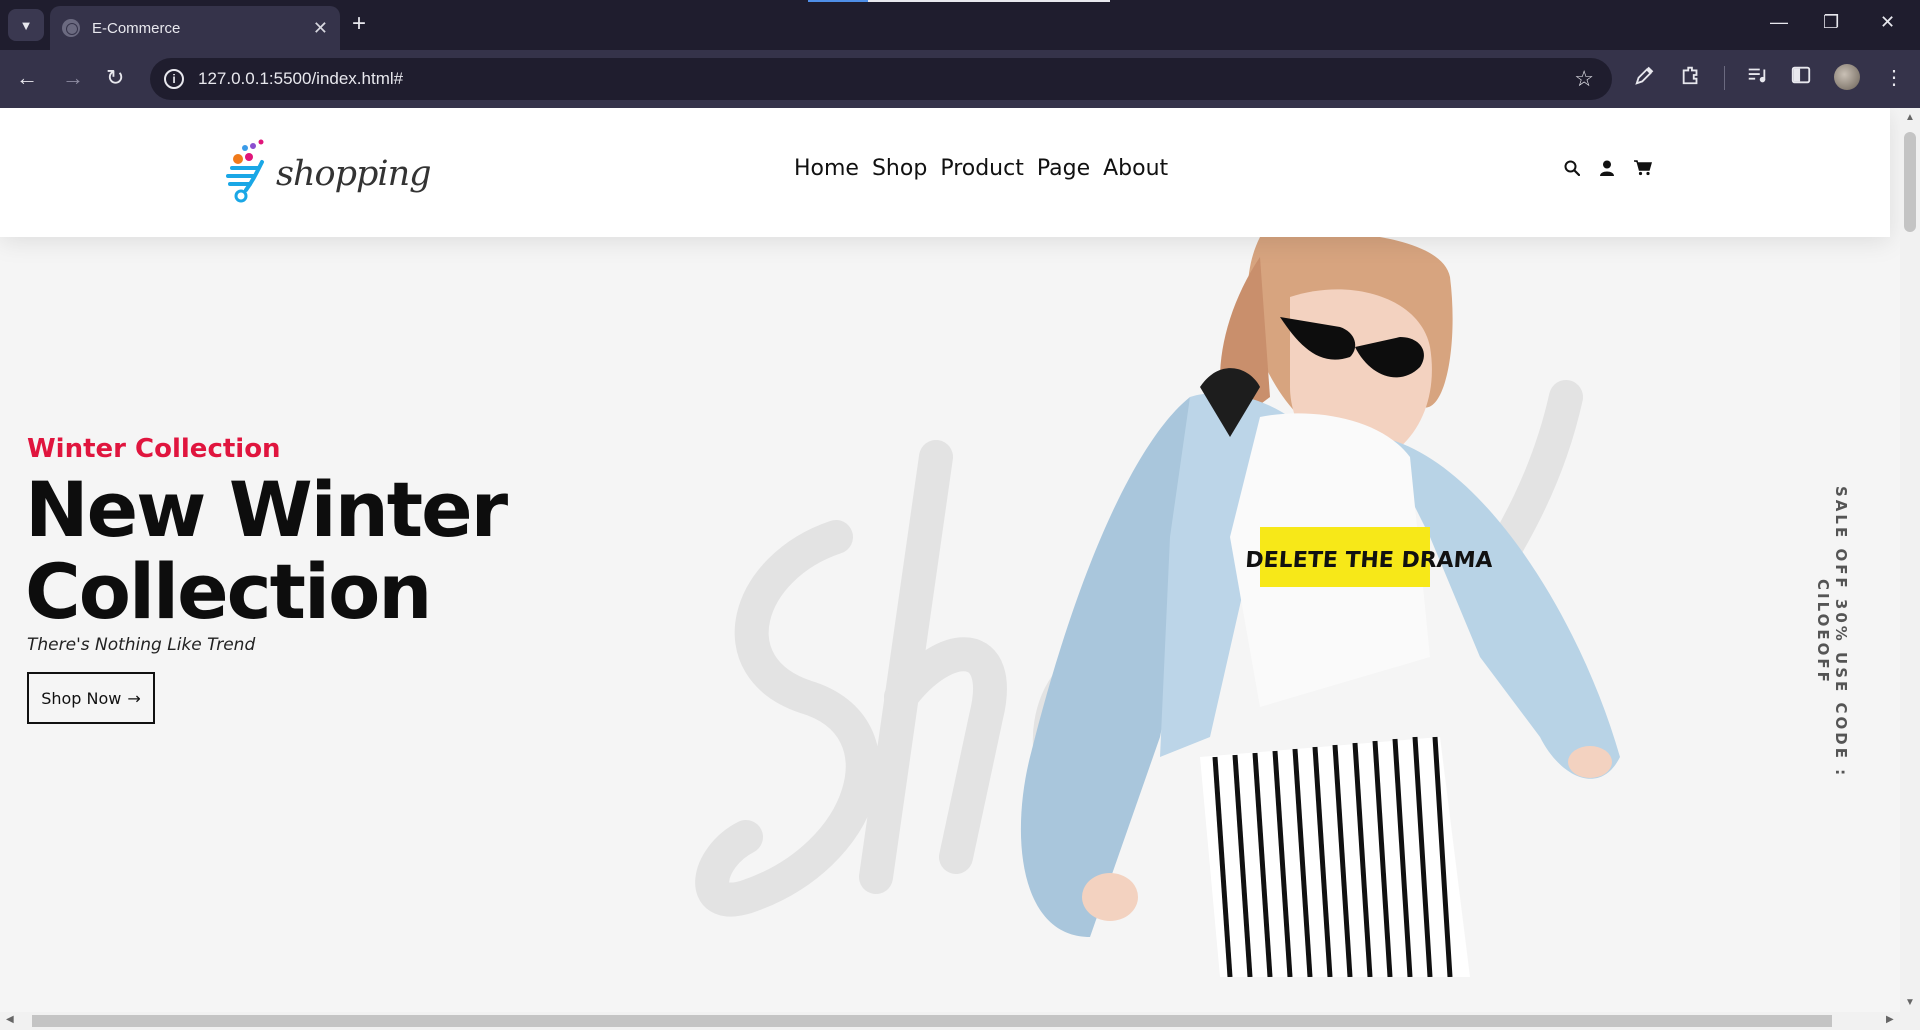  What do you see at coordinates (1831, 22) in the screenshot?
I see `restore-icon: ❐` at bounding box center [1831, 22].